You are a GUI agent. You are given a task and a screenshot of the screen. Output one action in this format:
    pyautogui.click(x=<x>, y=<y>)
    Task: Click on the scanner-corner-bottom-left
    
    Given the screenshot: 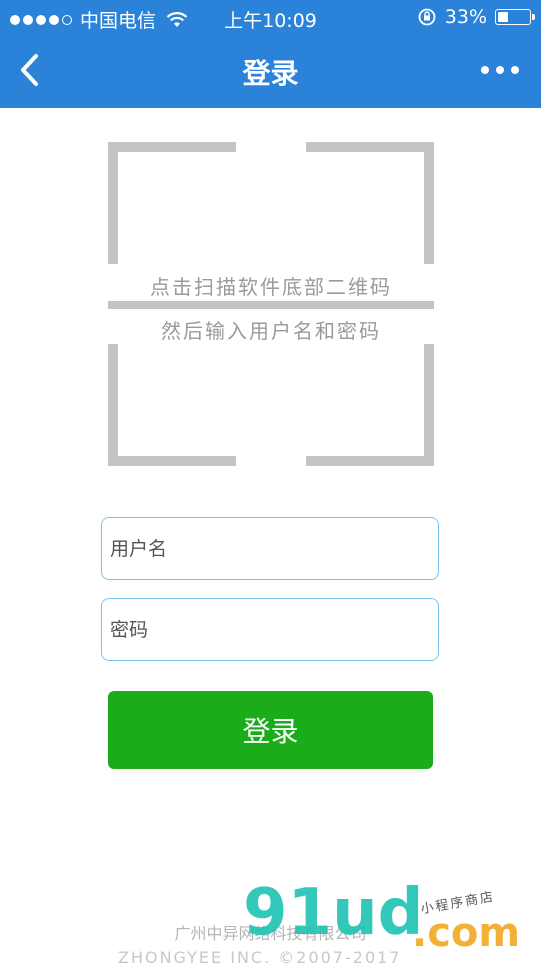 What is the action you would take?
    pyautogui.click(x=172, y=405)
    